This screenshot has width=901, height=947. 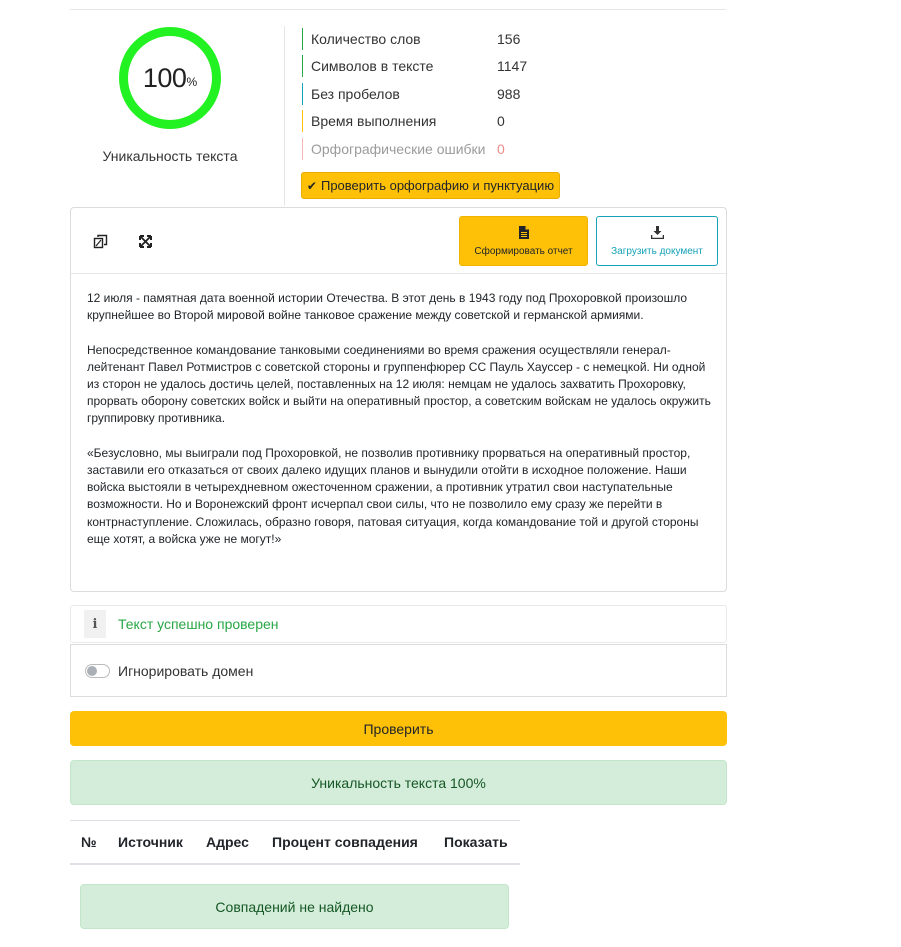 What do you see at coordinates (145, 241) in the screenshot?
I see `expand-icon` at bounding box center [145, 241].